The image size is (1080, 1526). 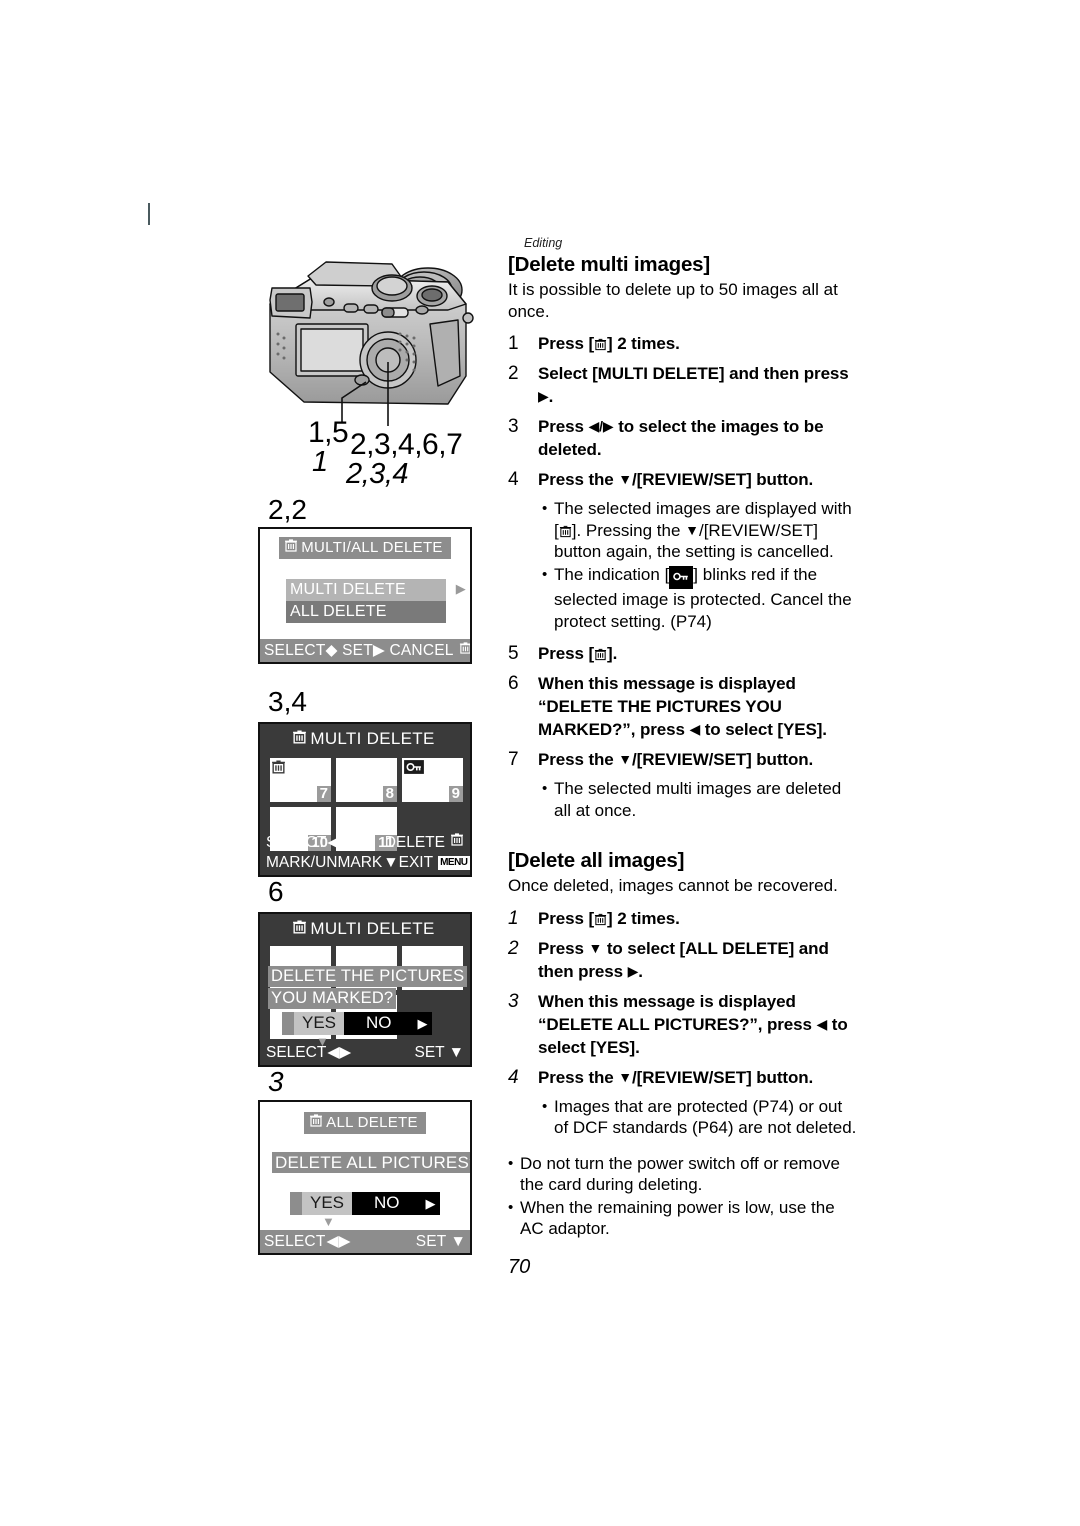 I want to click on screen-step-label-1: 2,2, so click(x=287, y=509).